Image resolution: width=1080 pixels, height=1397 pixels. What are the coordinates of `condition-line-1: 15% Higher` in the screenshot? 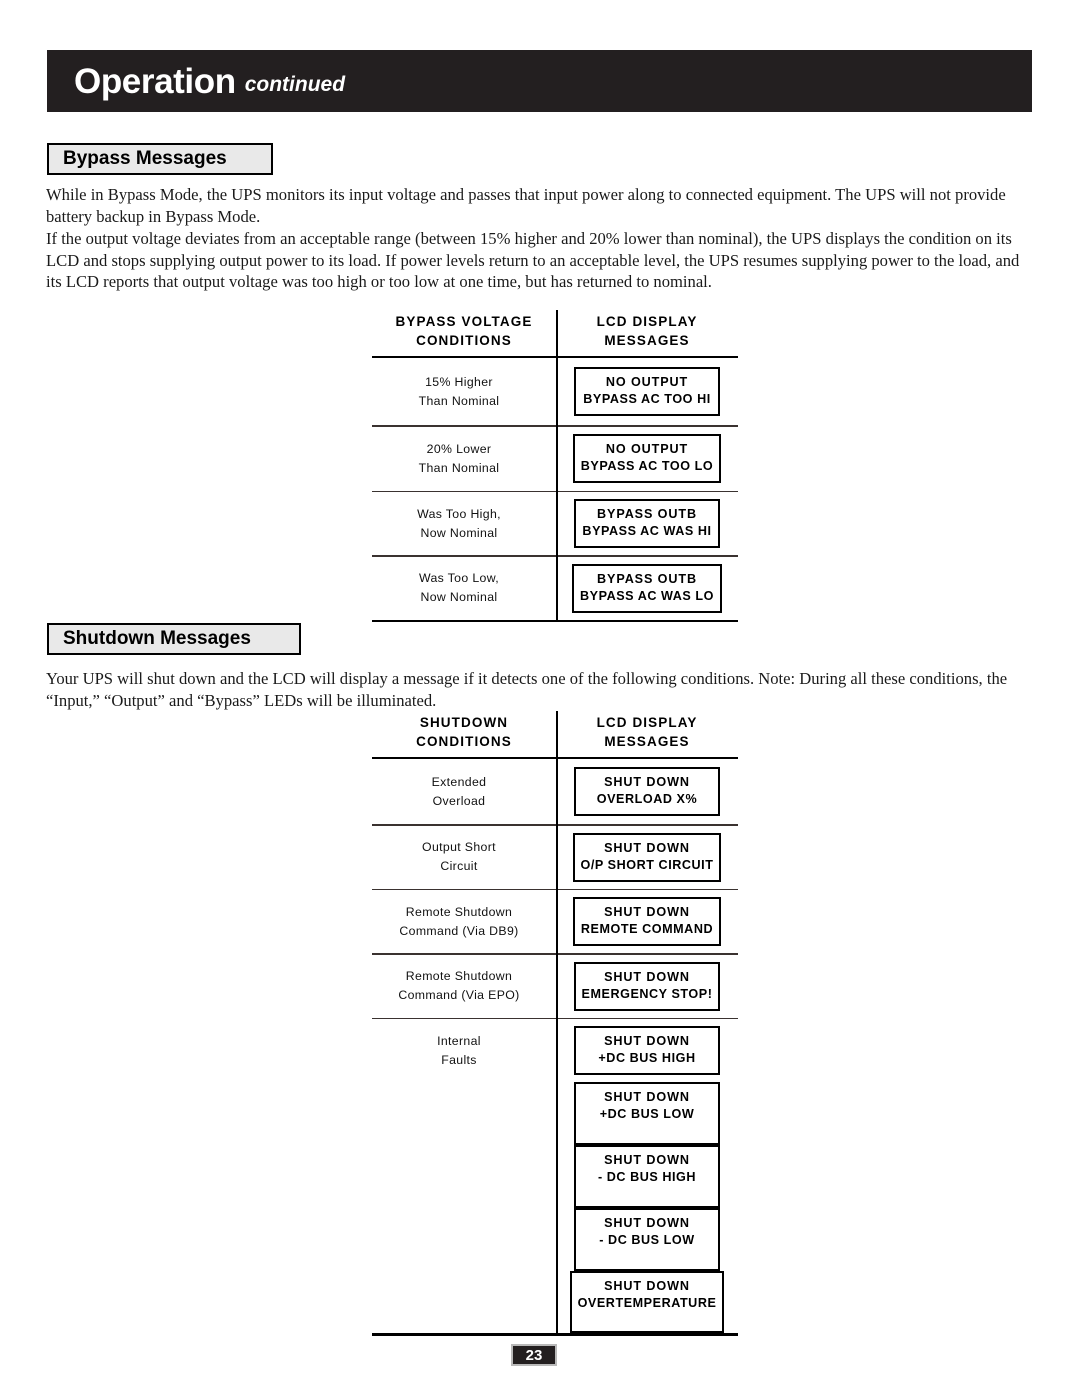 It's located at (459, 381).